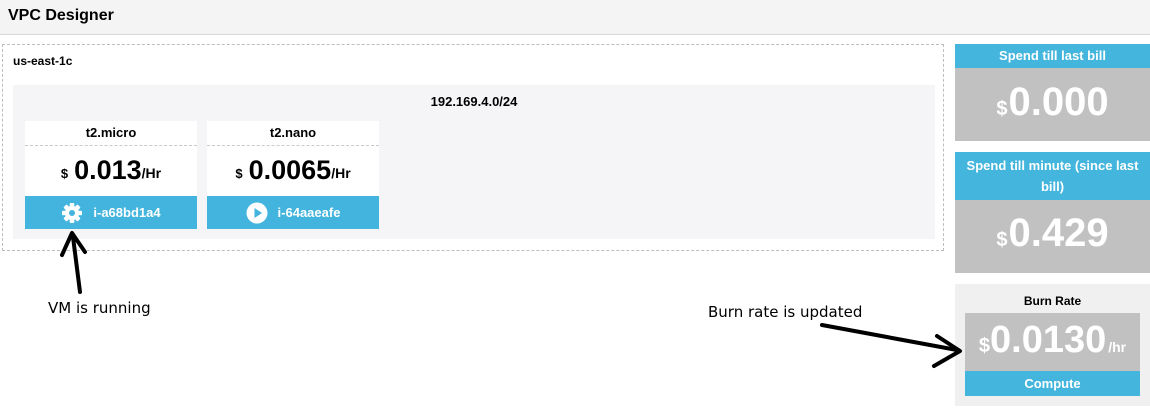 This screenshot has height=419, width=1150. What do you see at coordinates (72, 213) in the screenshot?
I see `gear-icon` at bounding box center [72, 213].